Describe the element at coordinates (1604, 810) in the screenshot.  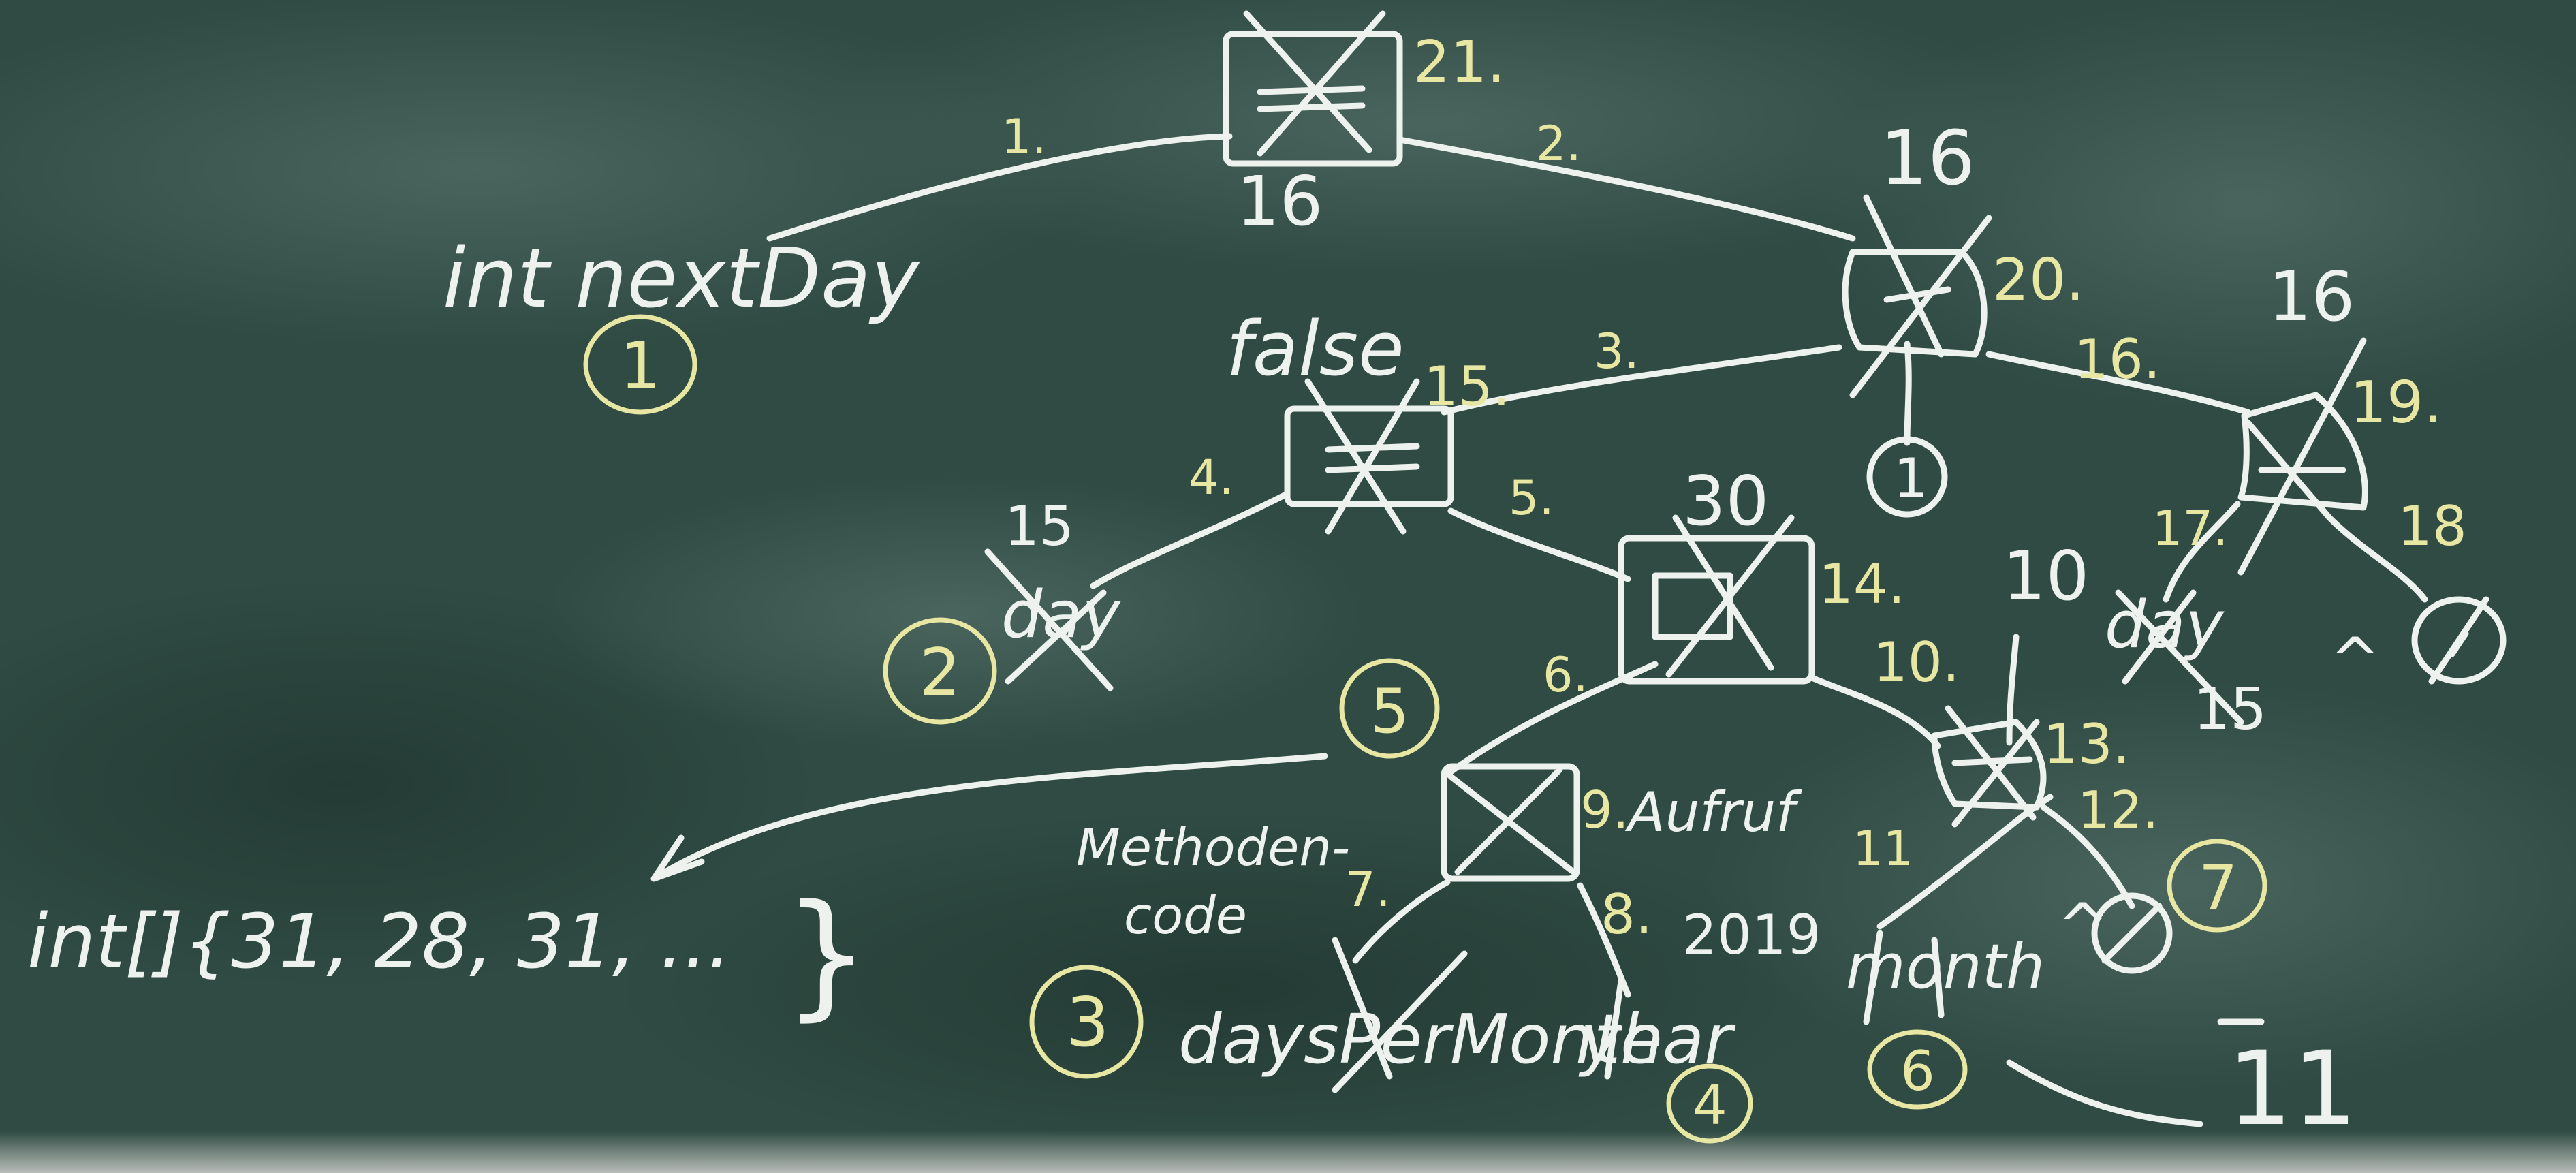
I see `node-call-step-label: 9.` at that location.